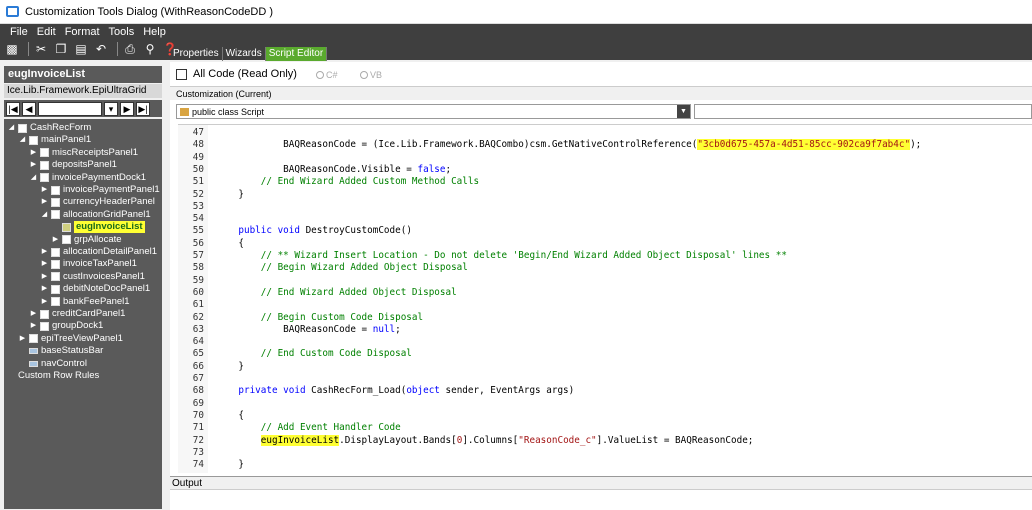 This screenshot has width=1032, height=510. Describe the element at coordinates (336, 293) in the screenshot. I see `code-line: // End Wizard Added Object Disposal` at that location.